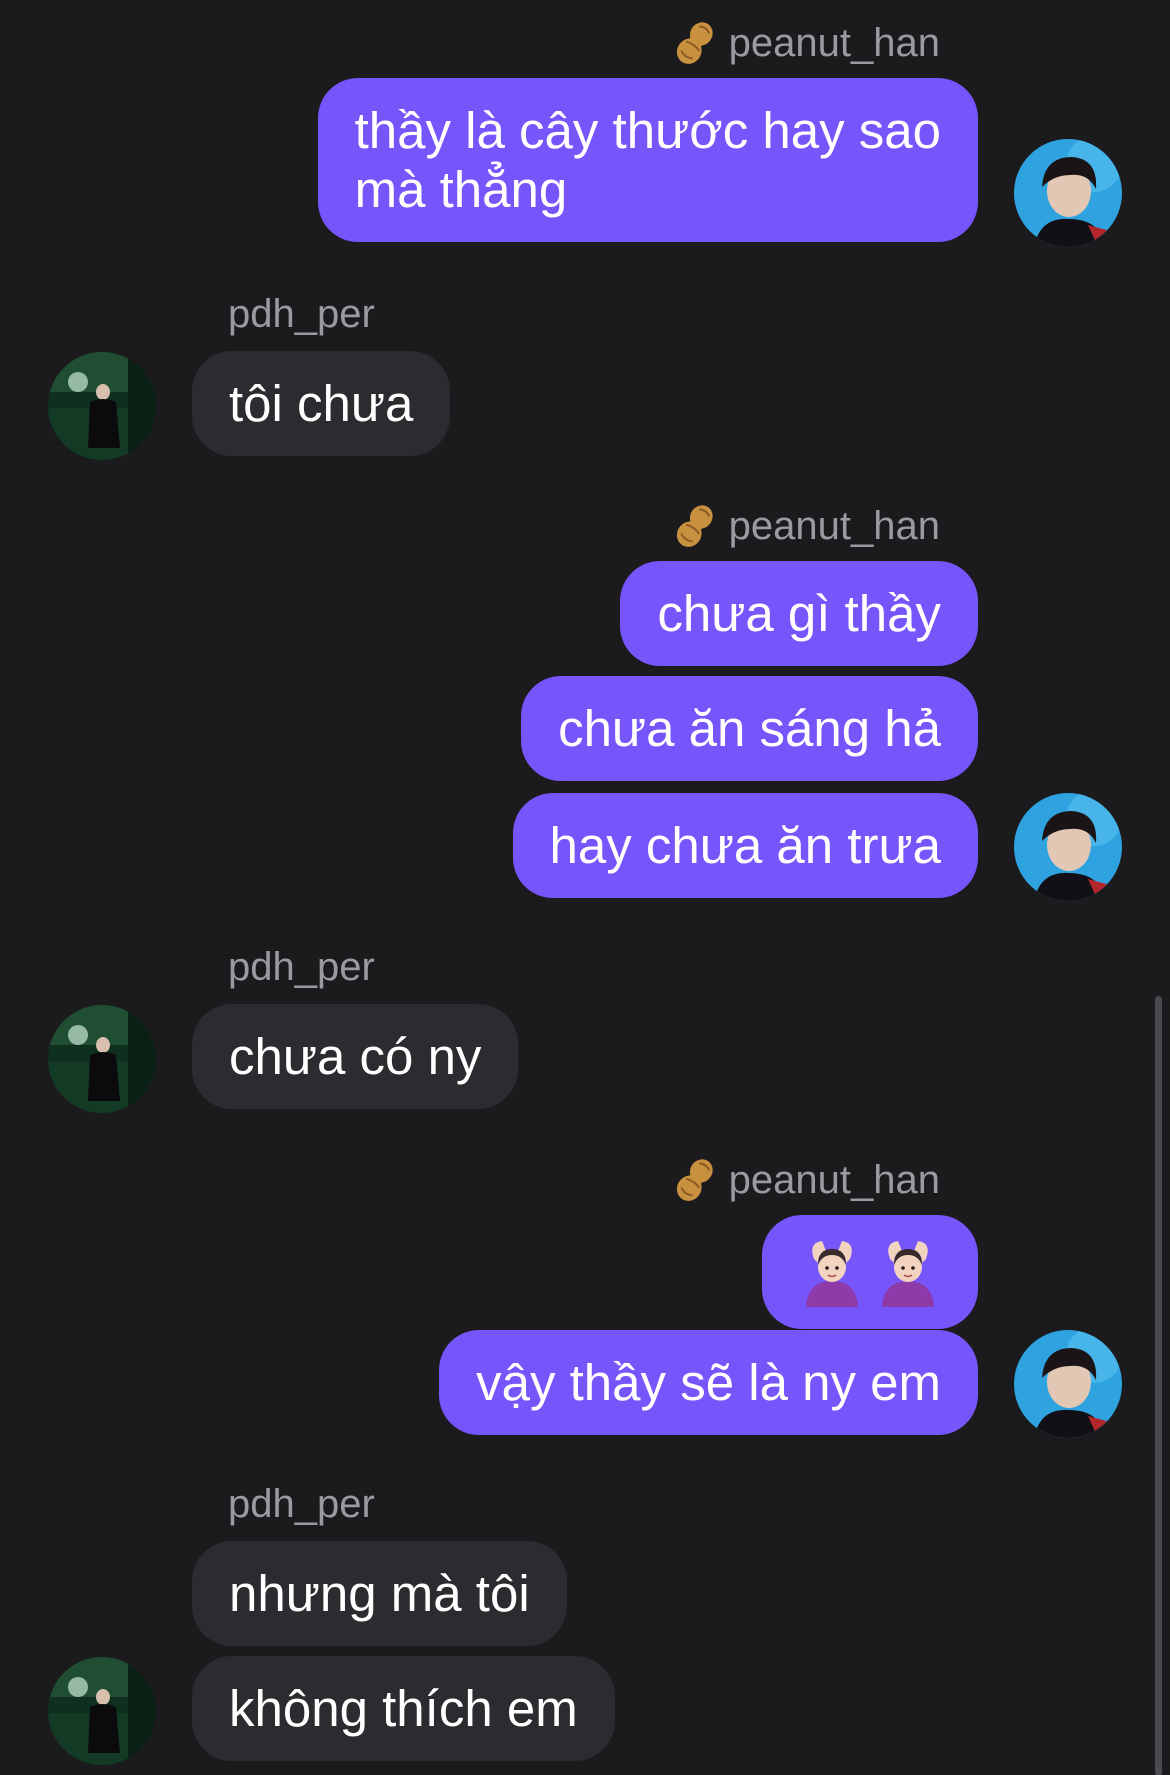 The width and height of the screenshot is (1170, 1775). I want to click on message-bubble-outgoing: chưa gì thầy, so click(799, 613).